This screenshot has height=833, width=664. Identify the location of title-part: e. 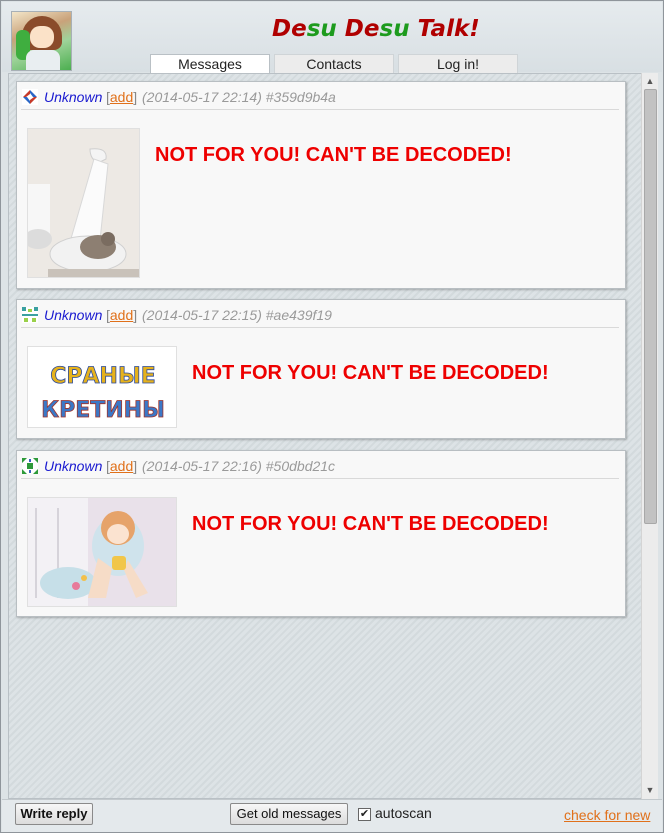
(299, 29).